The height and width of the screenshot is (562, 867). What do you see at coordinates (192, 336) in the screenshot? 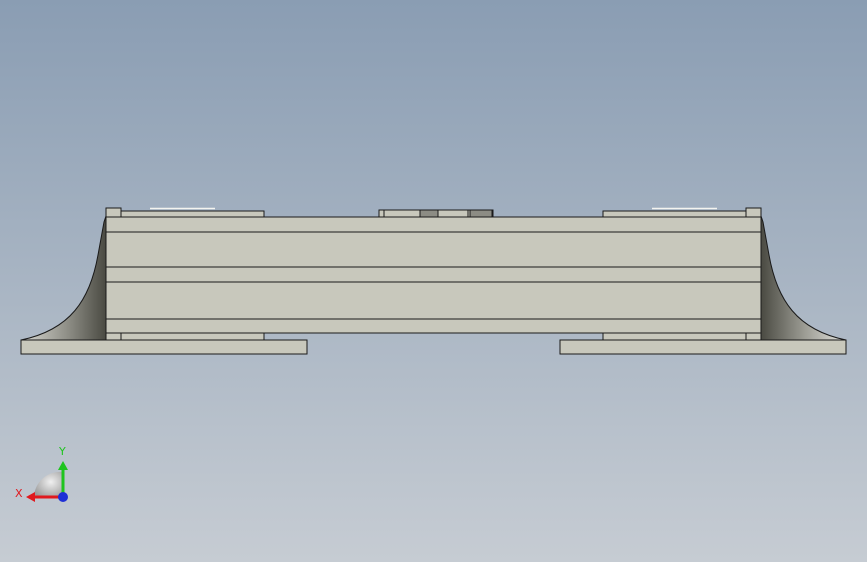
I see `bottom-left-lip` at bounding box center [192, 336].